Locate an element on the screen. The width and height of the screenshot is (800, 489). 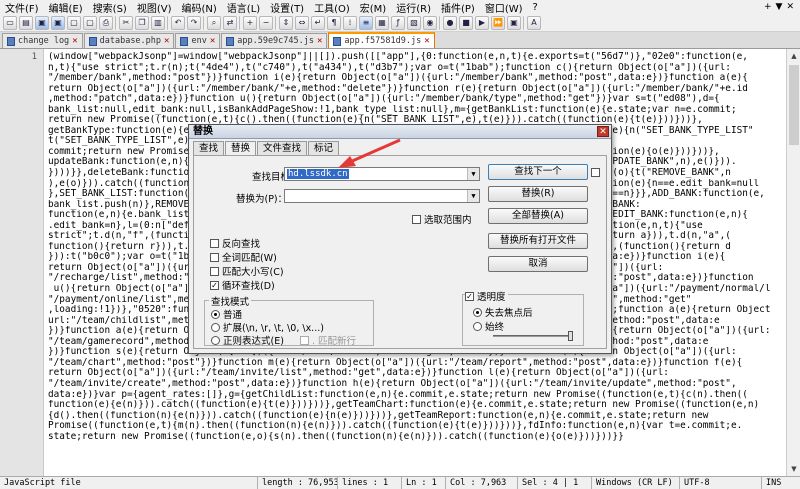
file-tab: change log ✕ is located at coordinates (42, 40).